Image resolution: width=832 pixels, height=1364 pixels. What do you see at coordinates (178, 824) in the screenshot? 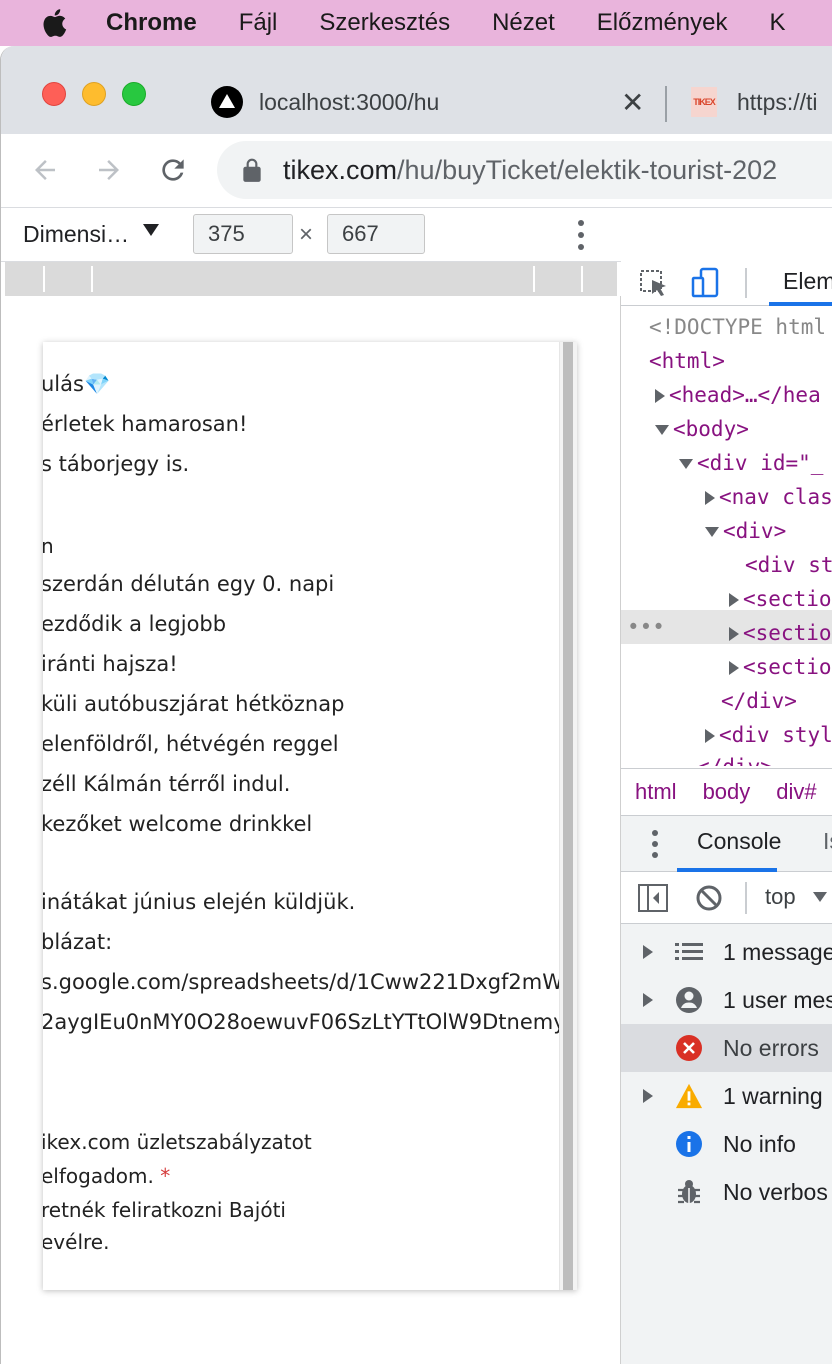
I see `page-text-line: kezőket welcome drinkkel` at bounding box center [178, 824].